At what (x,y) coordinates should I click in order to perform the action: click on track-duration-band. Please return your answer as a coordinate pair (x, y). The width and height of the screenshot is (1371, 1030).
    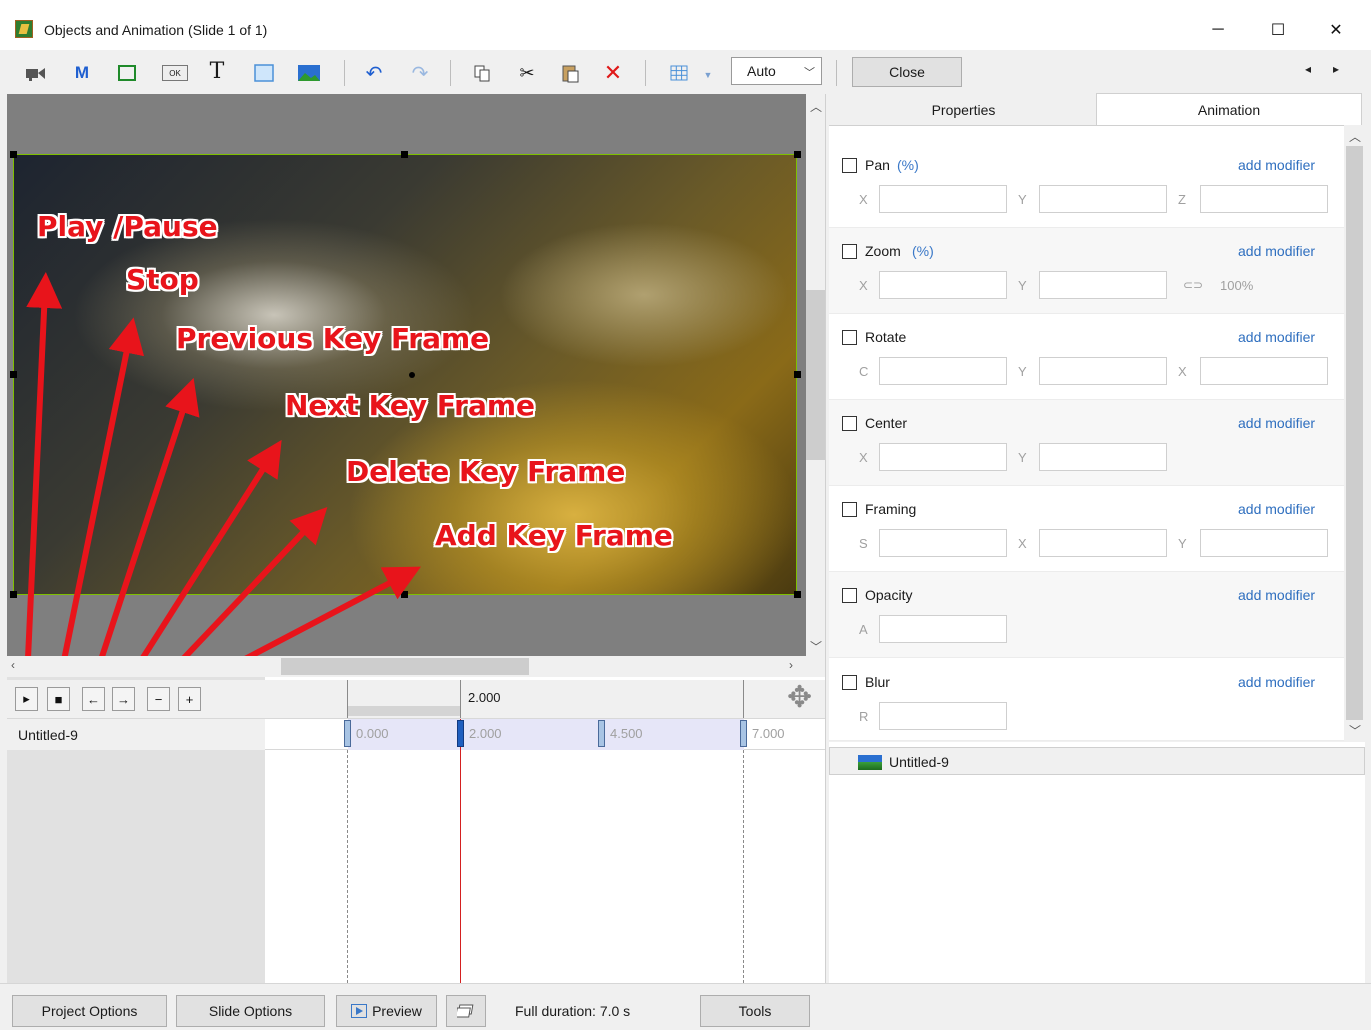
    Looking at the image, I should click on (546, 734).